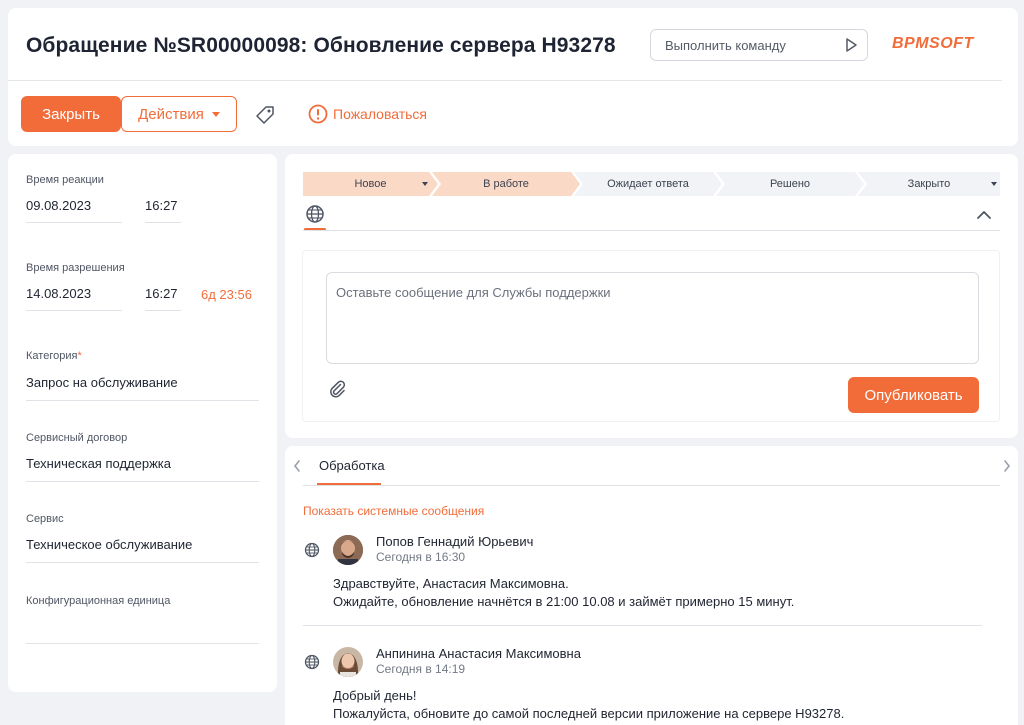  What do you see at coordinates (161, 205) in the screenshot?
I see `reaction-time-field: 16:27` at bounding box center [161, 205].